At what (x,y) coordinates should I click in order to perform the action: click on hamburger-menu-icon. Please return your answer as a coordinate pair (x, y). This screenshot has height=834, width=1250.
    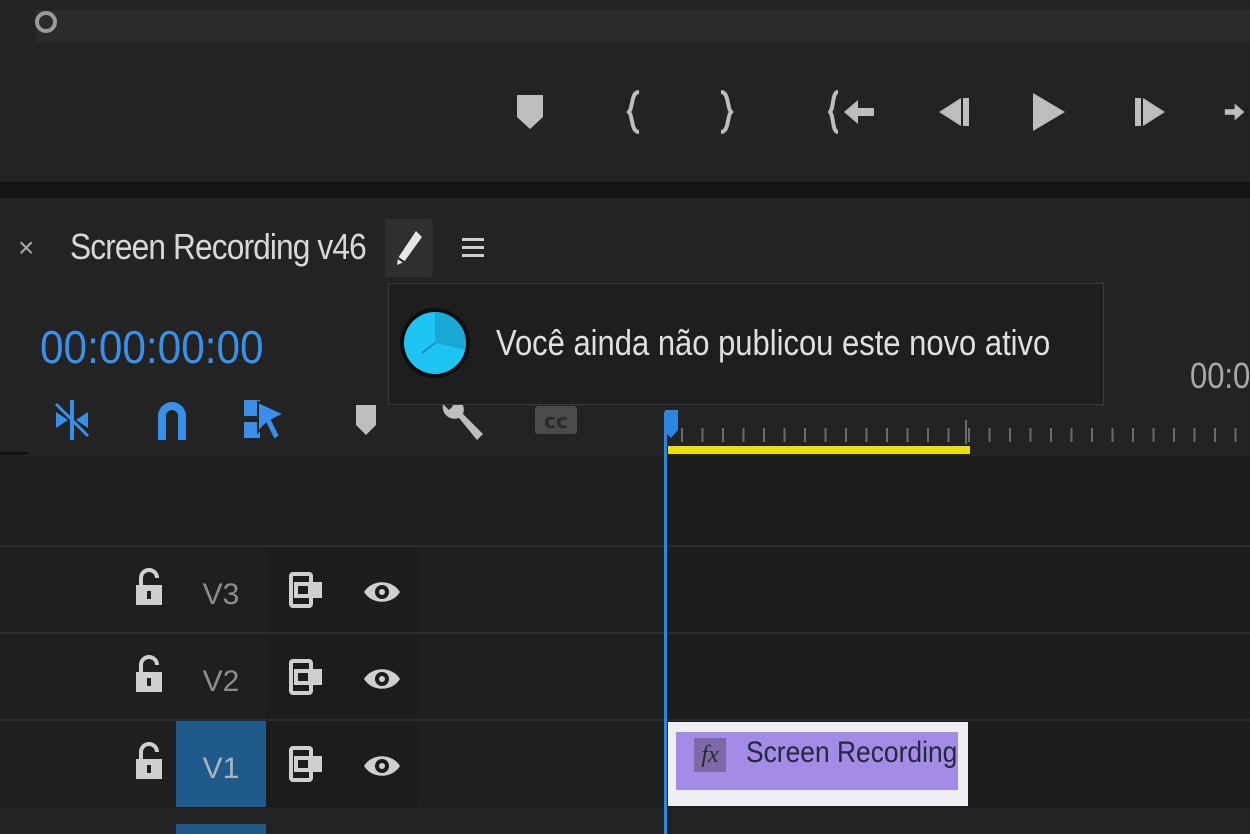
    Looking at the image, I should click on (473, 247).